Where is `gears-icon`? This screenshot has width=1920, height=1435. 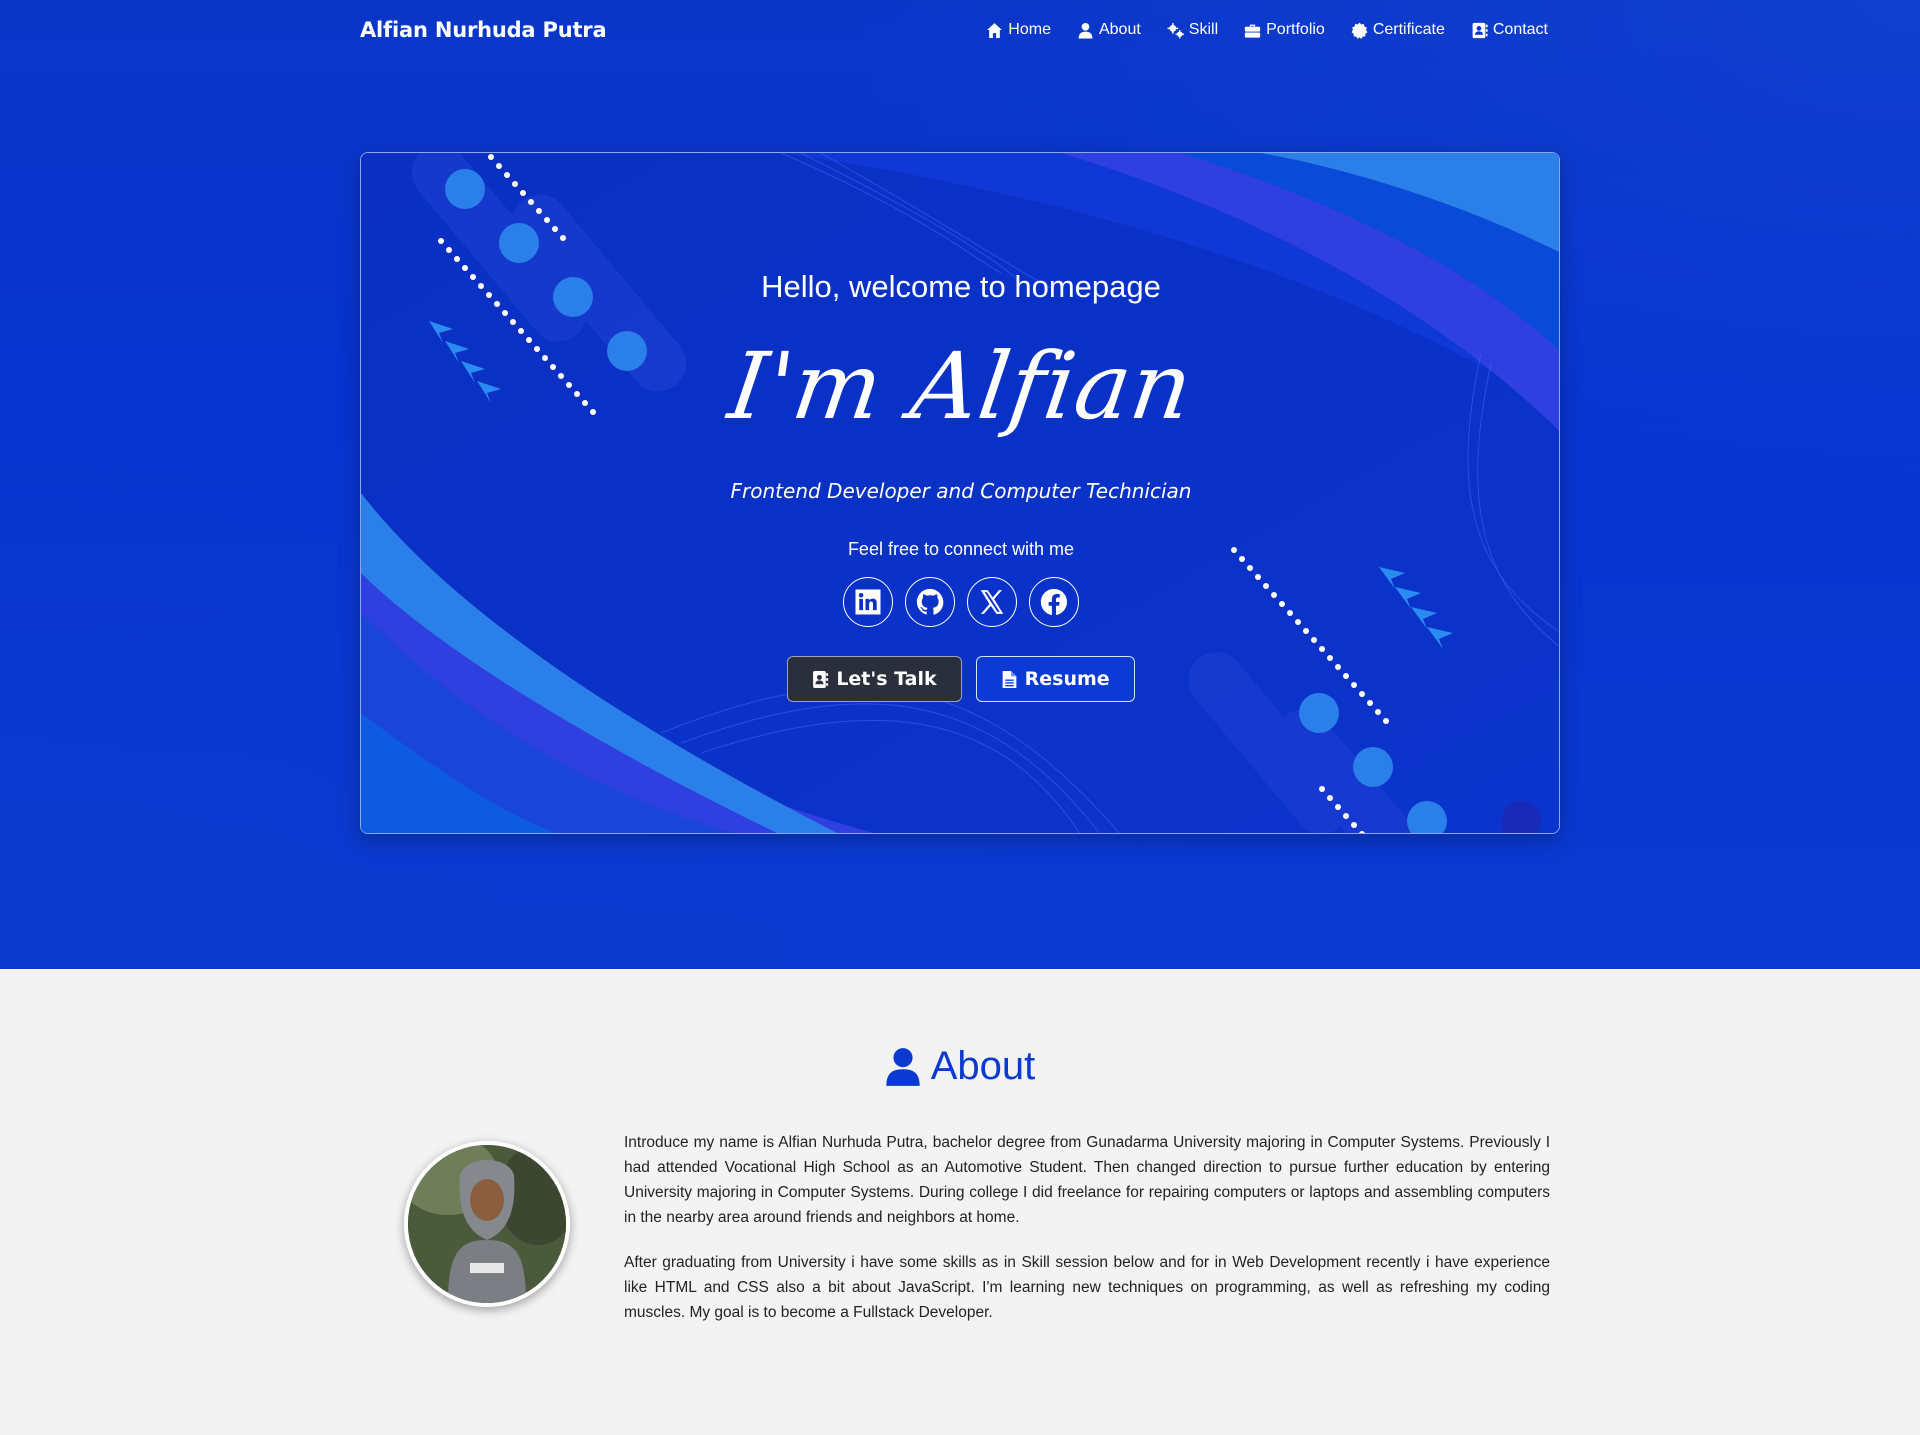
gears-icon is located at coordinates (1175, 30).